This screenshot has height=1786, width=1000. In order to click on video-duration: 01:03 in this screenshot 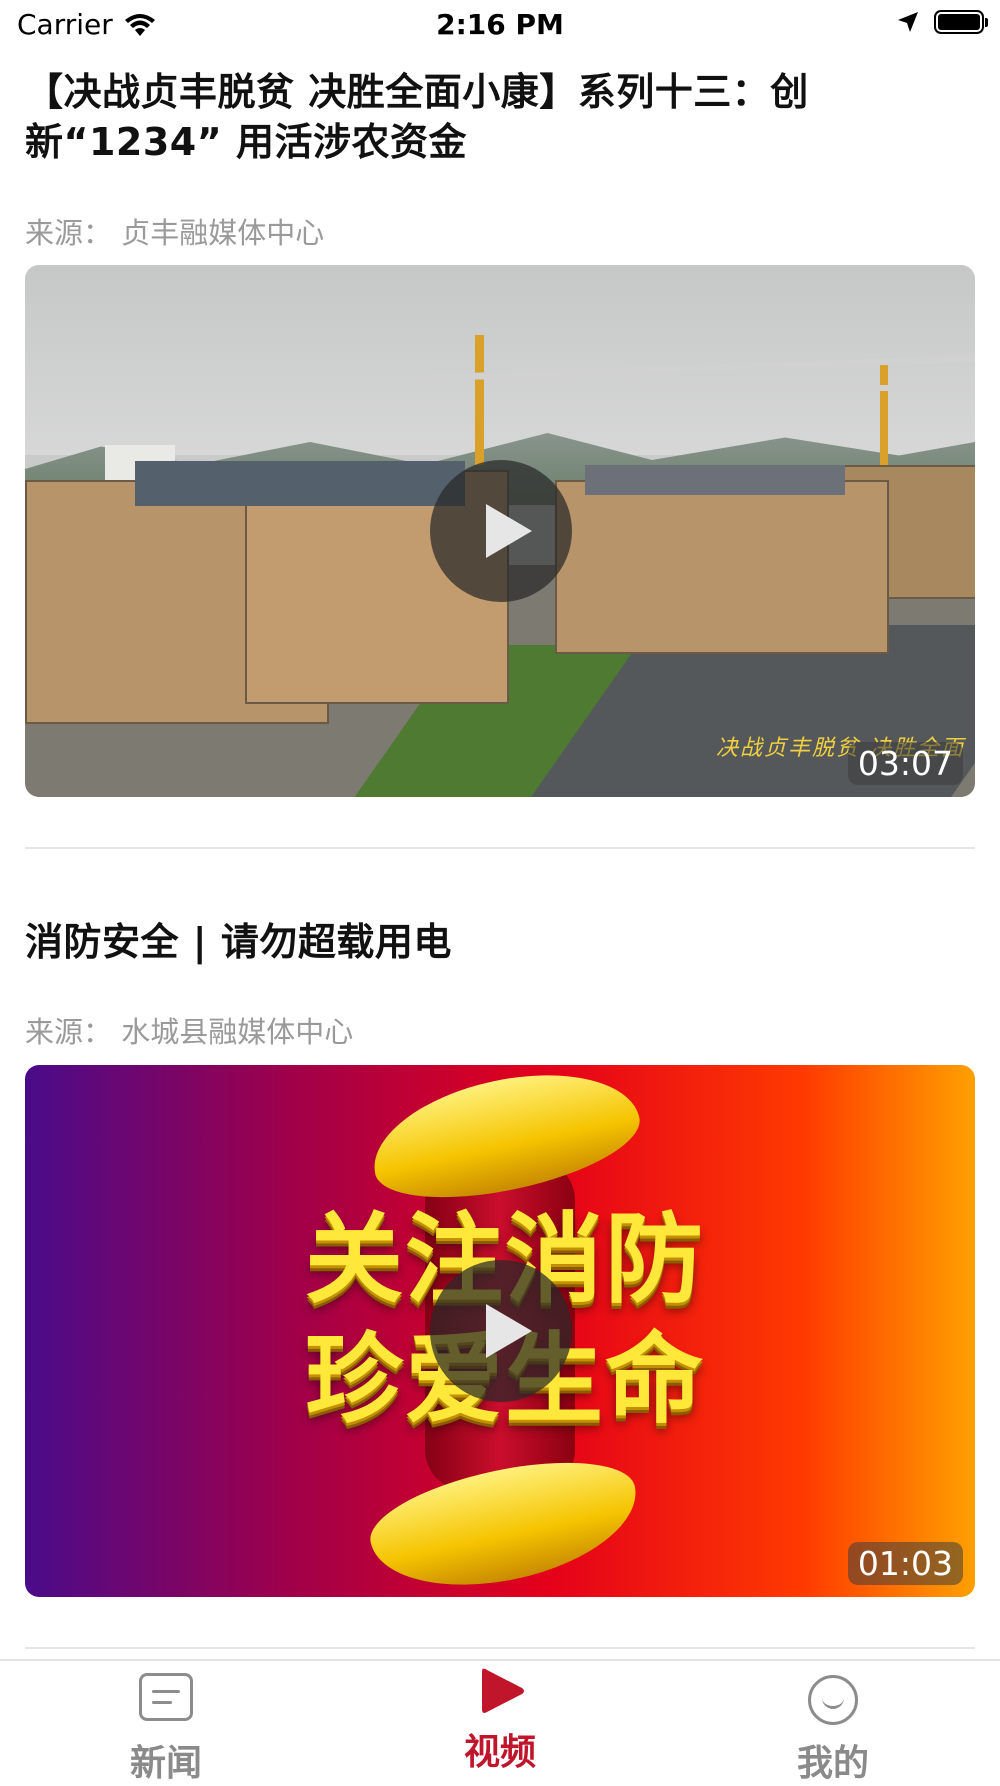, I will do `click(905, 1563)`.